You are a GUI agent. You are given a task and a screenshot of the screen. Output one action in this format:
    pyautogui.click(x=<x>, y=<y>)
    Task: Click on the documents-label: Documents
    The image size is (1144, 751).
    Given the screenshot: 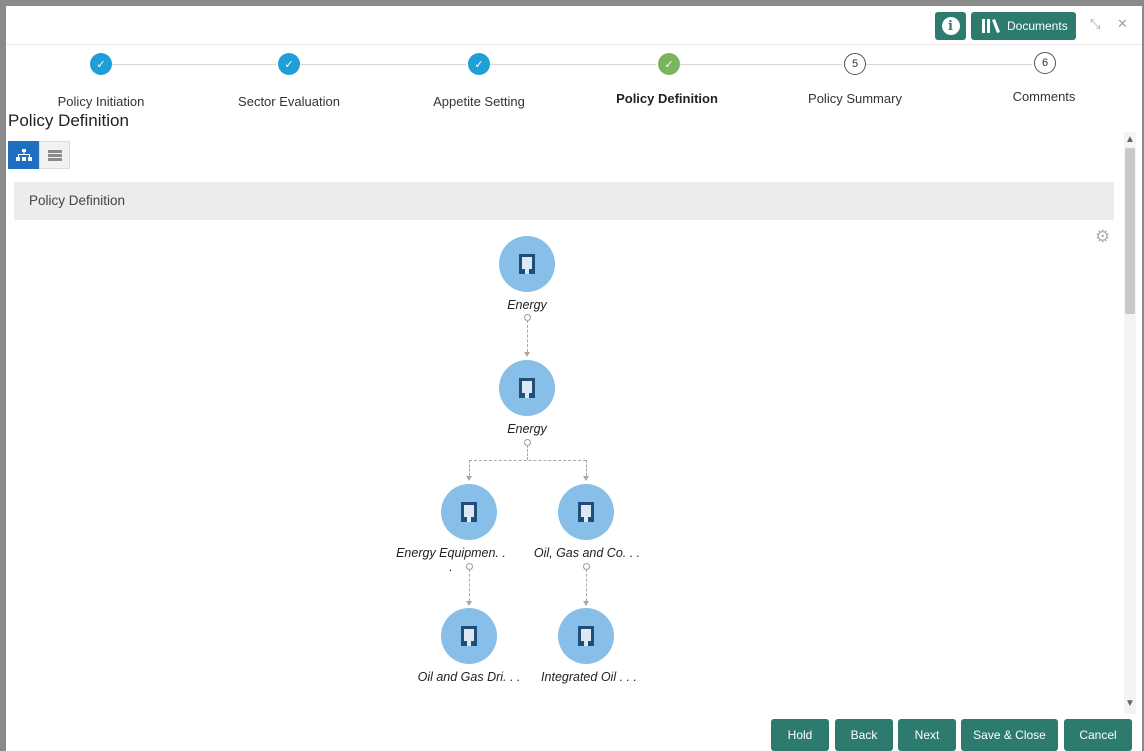 What is the action you would take?
    pyautogui.click(x=1037, y=26)
    